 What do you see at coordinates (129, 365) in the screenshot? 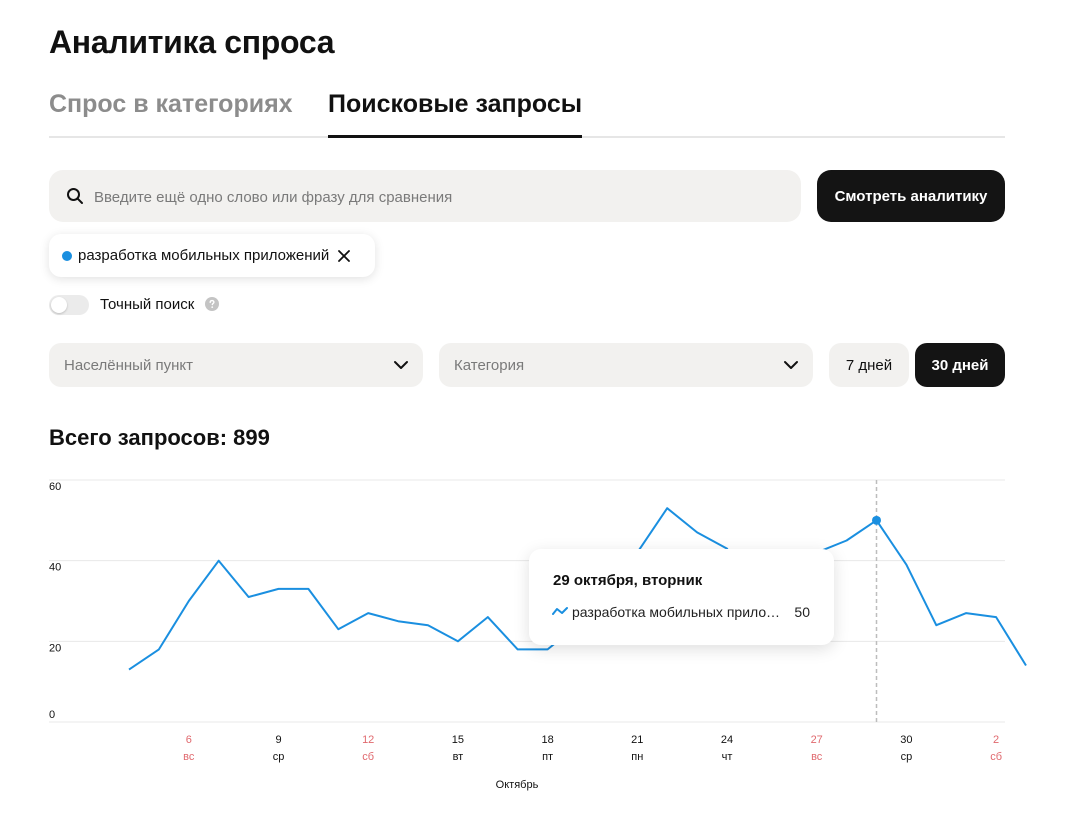
I see `city-select-label: Населённый пункт` at bounding box center [129, 365].